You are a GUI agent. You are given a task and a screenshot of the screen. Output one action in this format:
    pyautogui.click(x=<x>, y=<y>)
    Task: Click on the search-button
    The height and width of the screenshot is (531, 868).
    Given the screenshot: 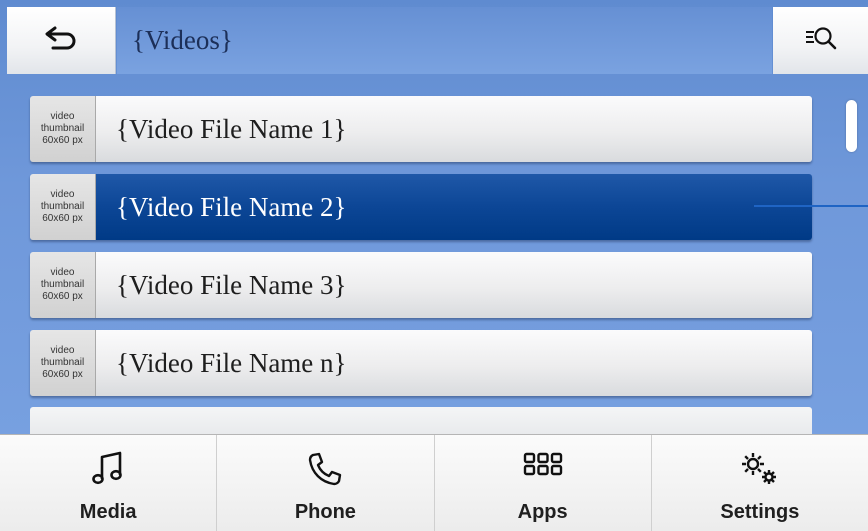 What is the action you would take?
    pyautogui.click(x=820, y=40)
    